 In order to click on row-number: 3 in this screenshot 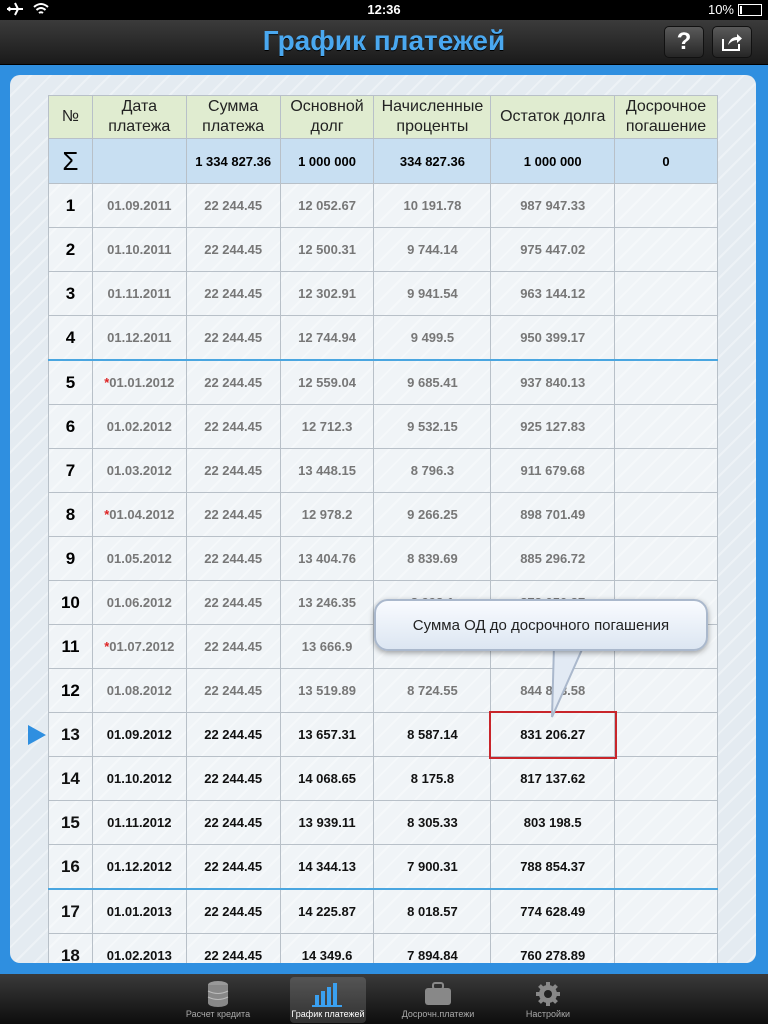, I will do `click(70, 293)`.